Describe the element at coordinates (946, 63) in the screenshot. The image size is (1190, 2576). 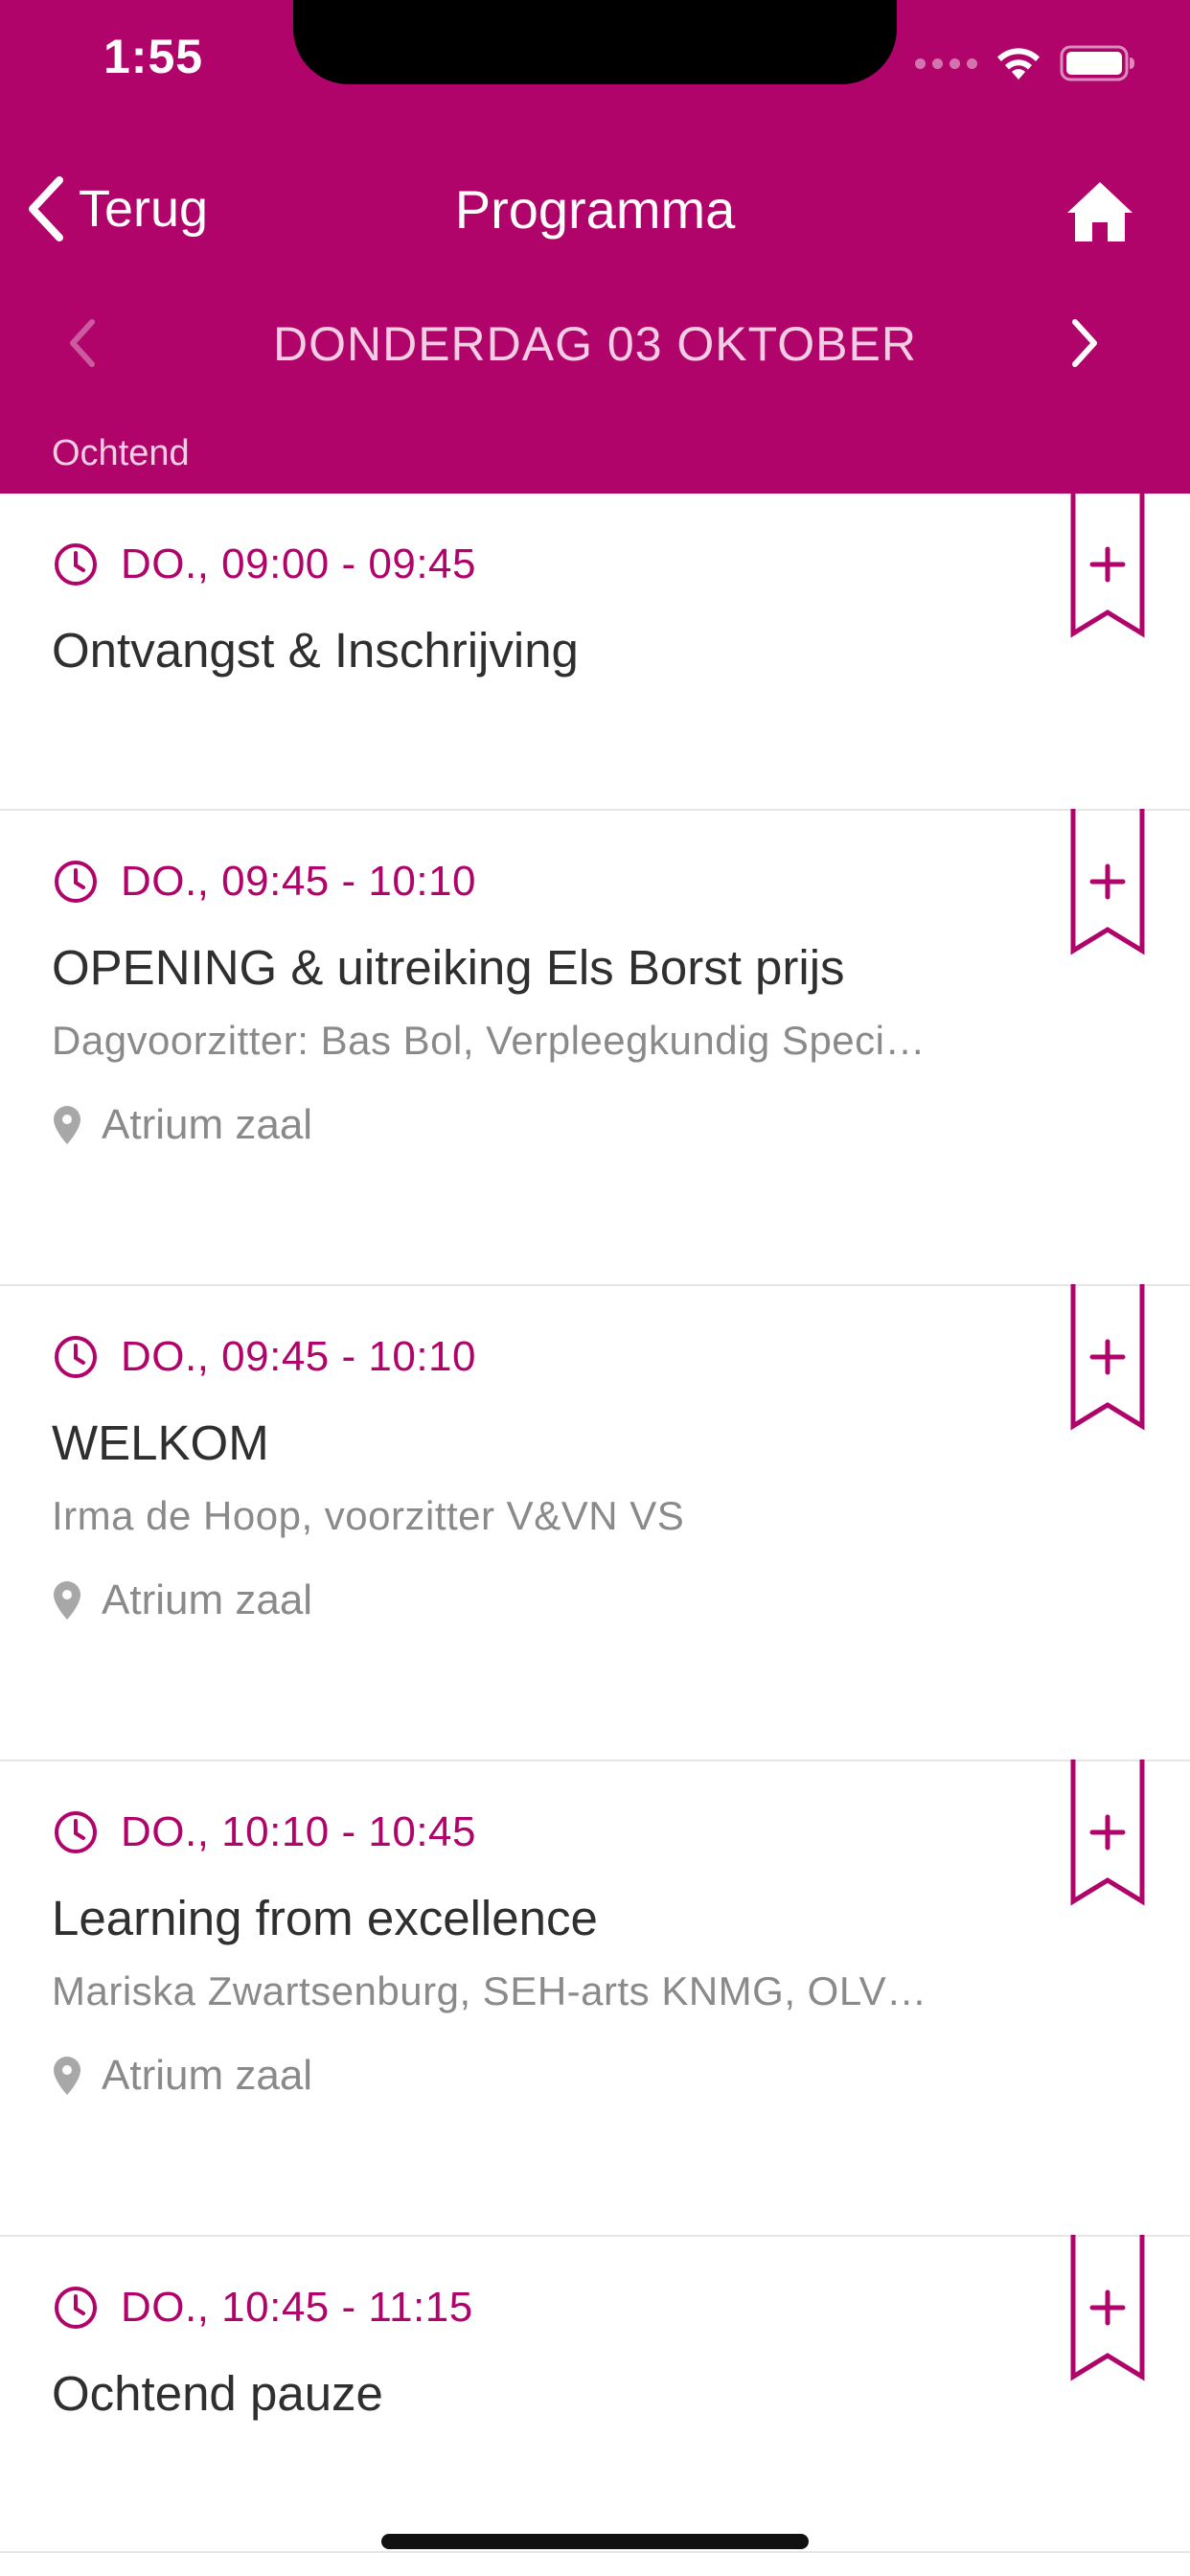
I see `signal-icon` at that location.